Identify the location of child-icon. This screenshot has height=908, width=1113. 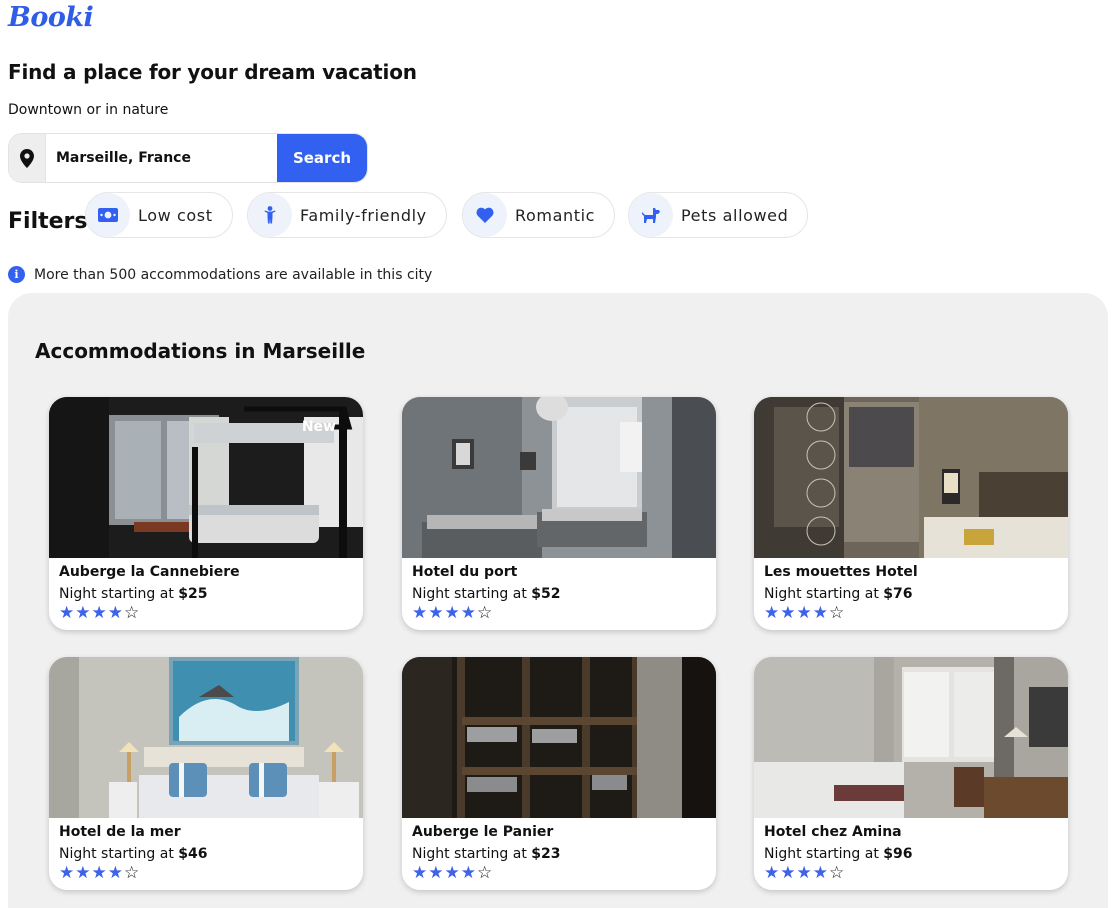
(270, 215).